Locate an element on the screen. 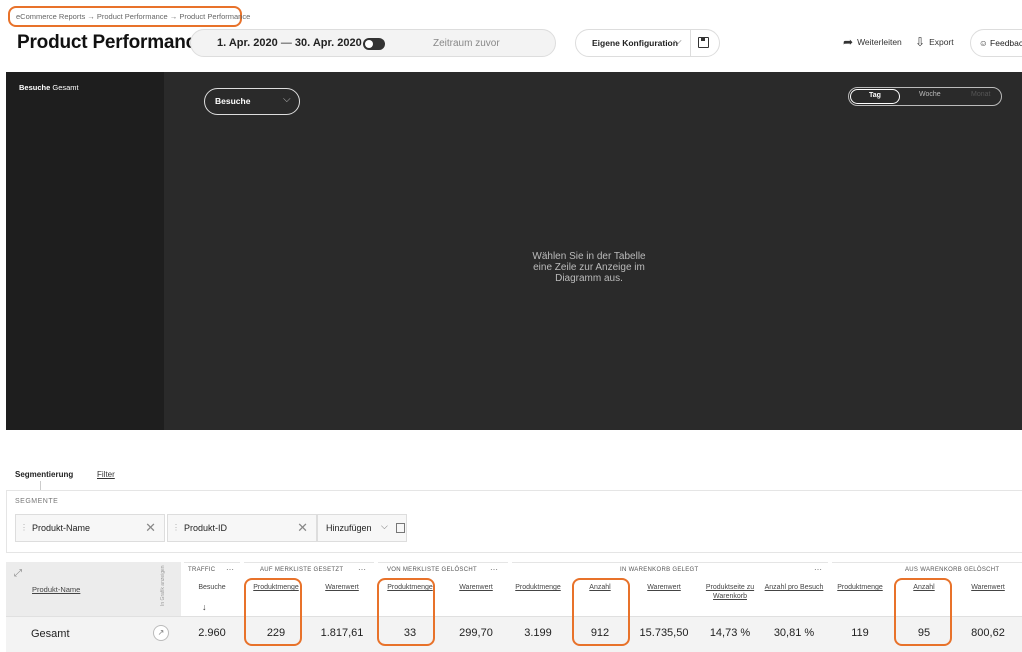 Image resolution: width=1022 pixels, height=652 pixels. value-cart-removed-value: 800,62 is located at coordinates (988, 633).